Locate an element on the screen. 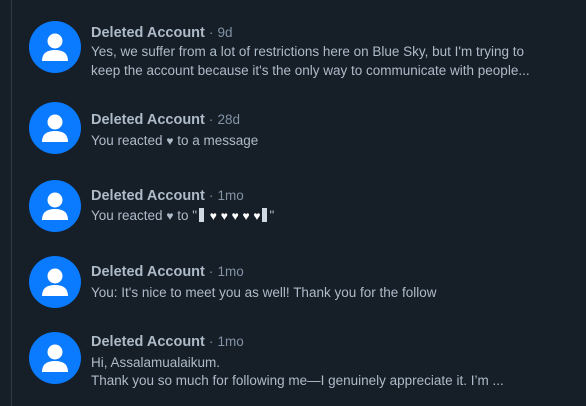 This screenshot has height=406, width=586. timestamp: 9d is located at coordinates (225, 32).